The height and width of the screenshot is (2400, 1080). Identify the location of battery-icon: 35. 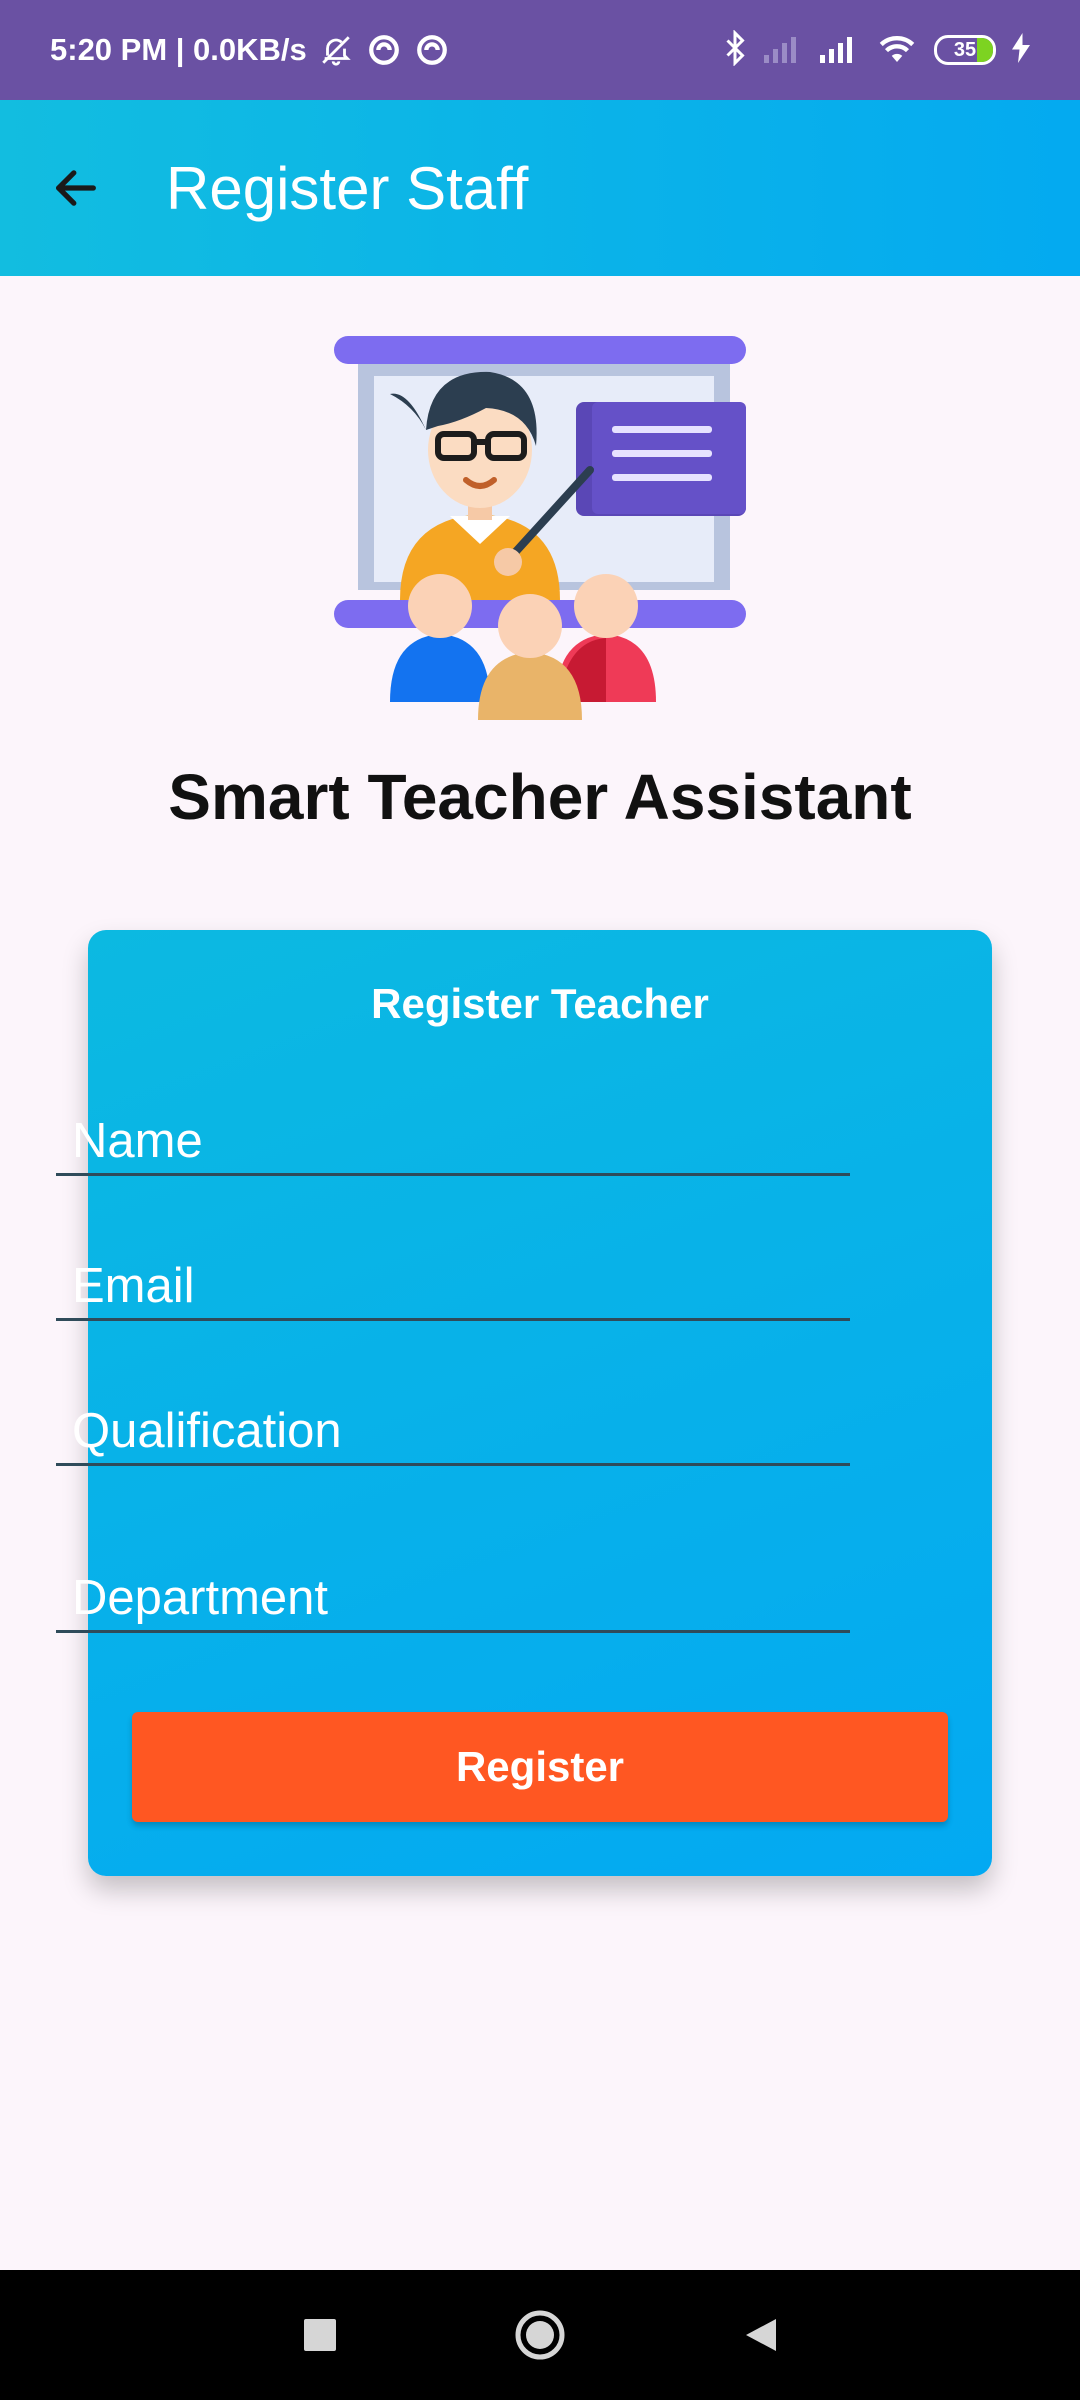
(965, 50).